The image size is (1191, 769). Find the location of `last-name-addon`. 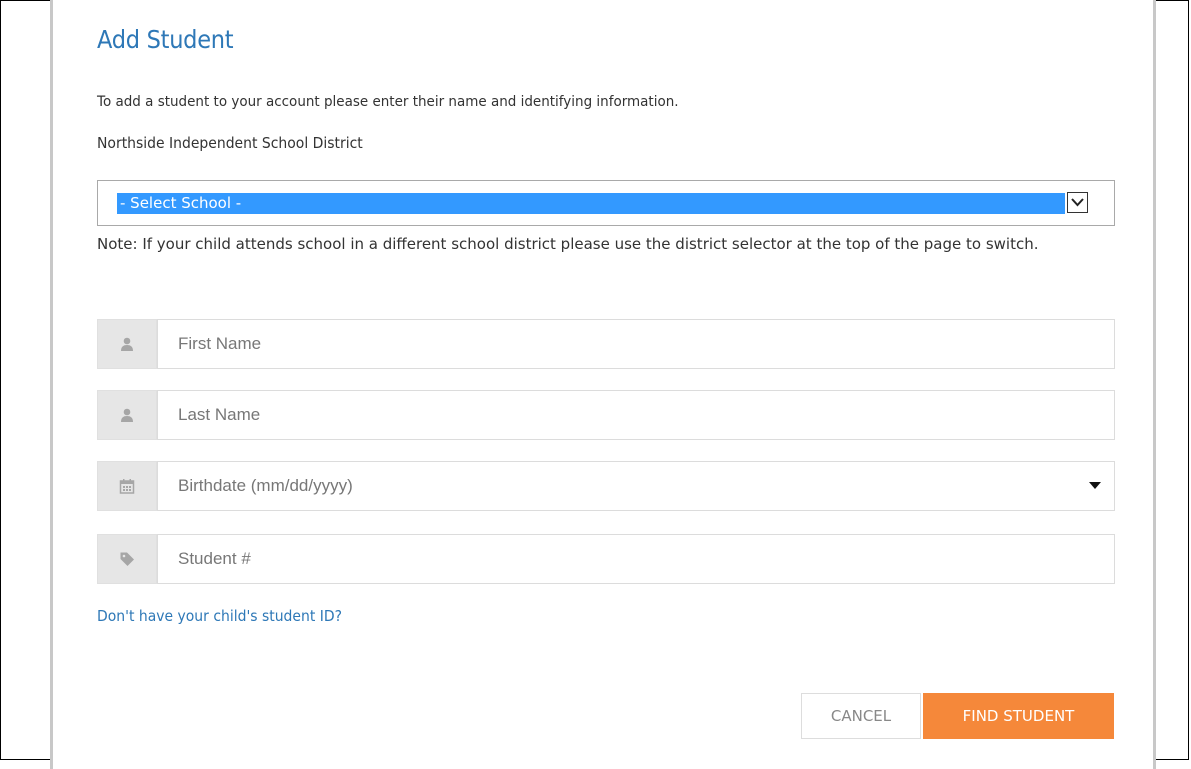

last-name-addon is located at coordinates (127, 415).